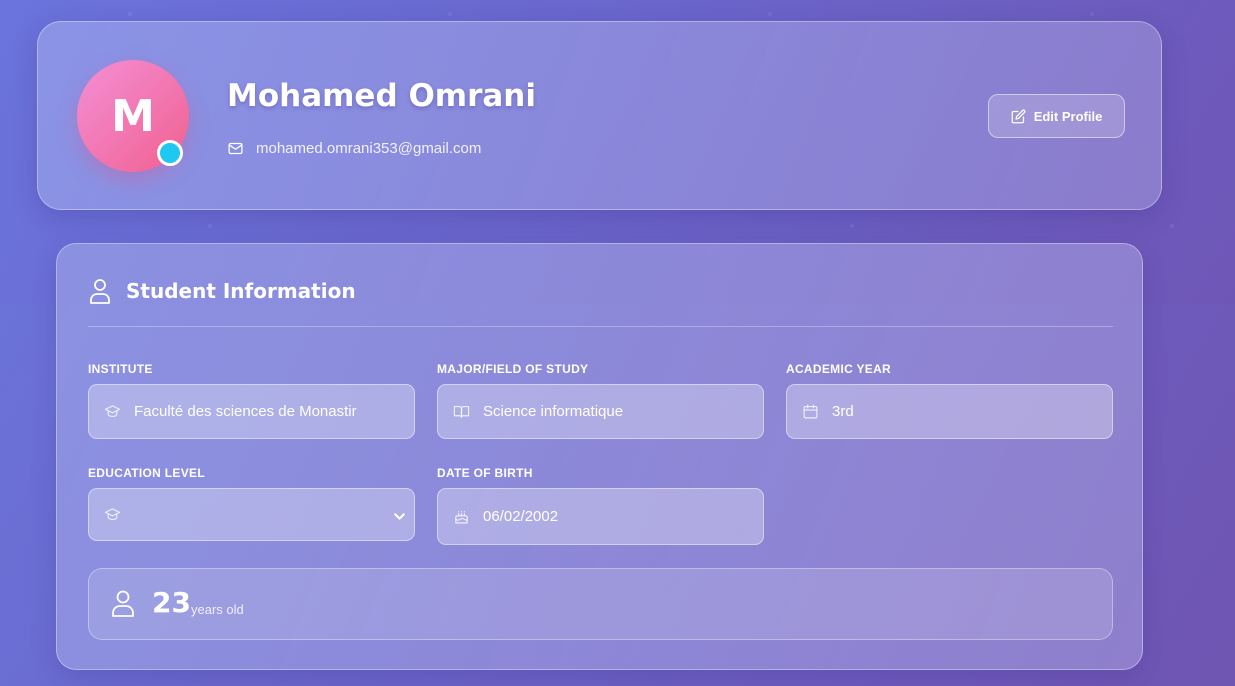  I want to click on academic-year-field: 3rd, so click(949, 411).